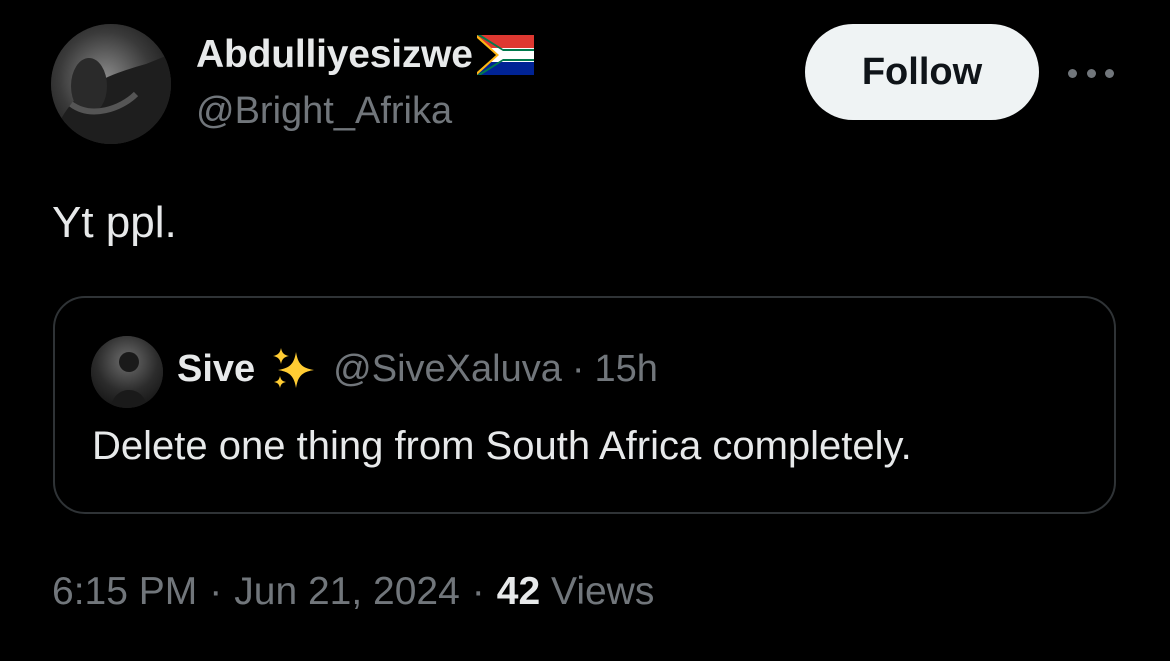 The height and width of the screenshot is (661, 1170). I want to click on quoted-author-handle: @SiveXaluva, so click(447, 369).